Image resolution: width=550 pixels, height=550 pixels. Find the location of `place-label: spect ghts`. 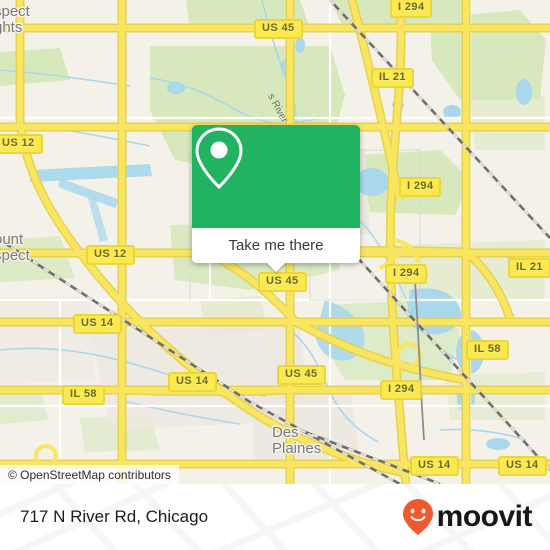

place-label: spect ghts is located at coordinates (15, 19).